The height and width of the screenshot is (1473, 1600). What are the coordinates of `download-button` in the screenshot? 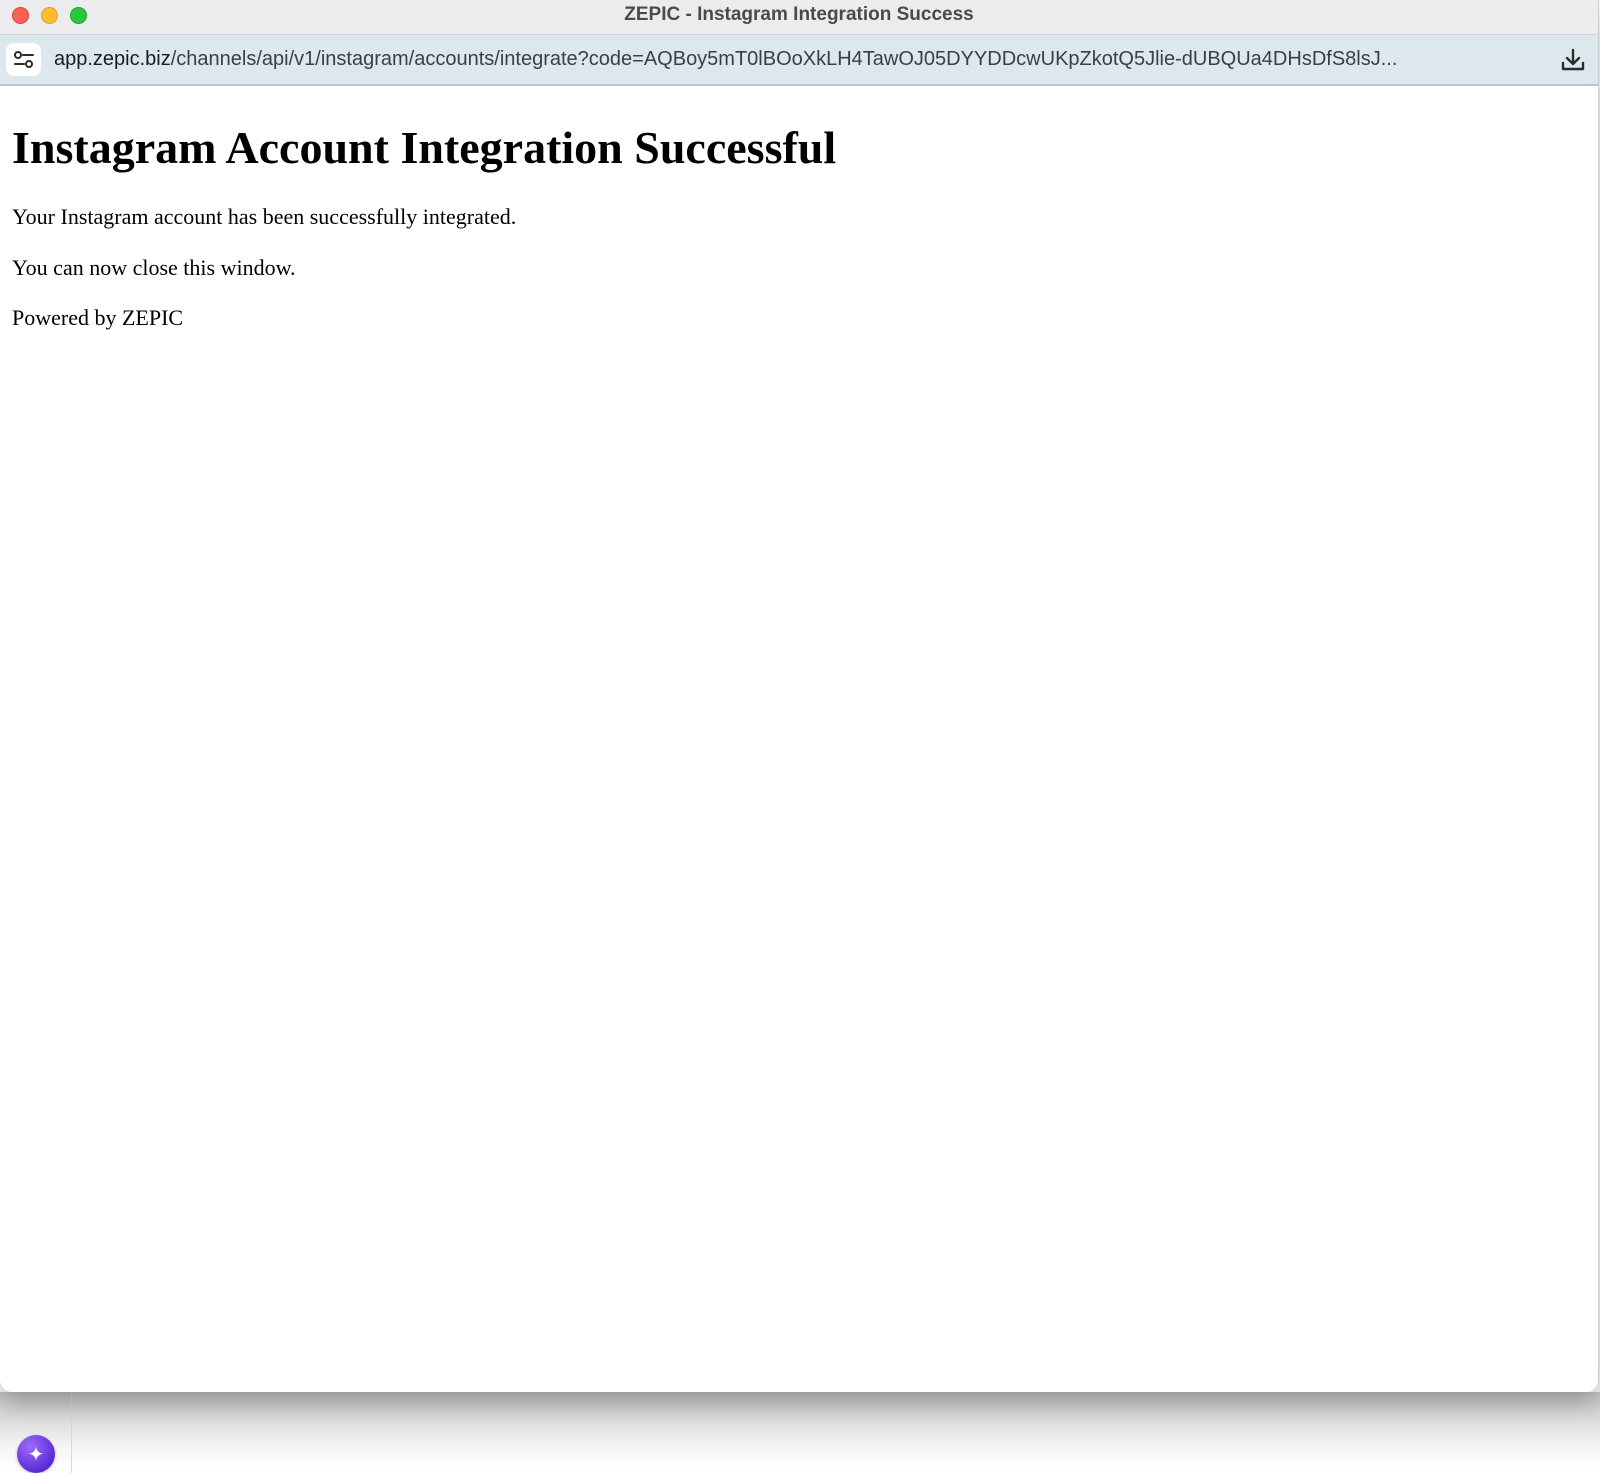 It's located at (1573, 60).